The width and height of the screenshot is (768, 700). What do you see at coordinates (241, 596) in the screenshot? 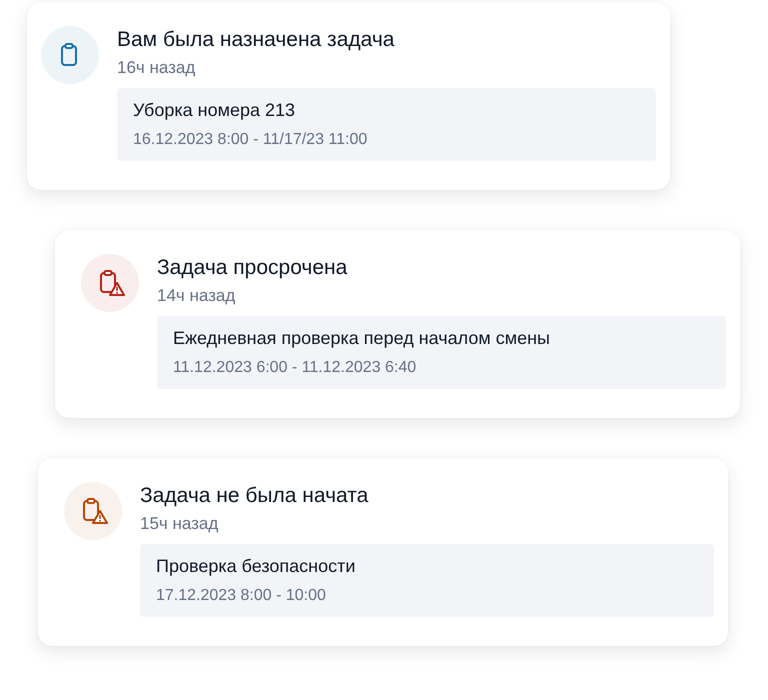
I see `task-period: 17.12.2023 8:00 - 10:00` at bounding box center [241, 596].